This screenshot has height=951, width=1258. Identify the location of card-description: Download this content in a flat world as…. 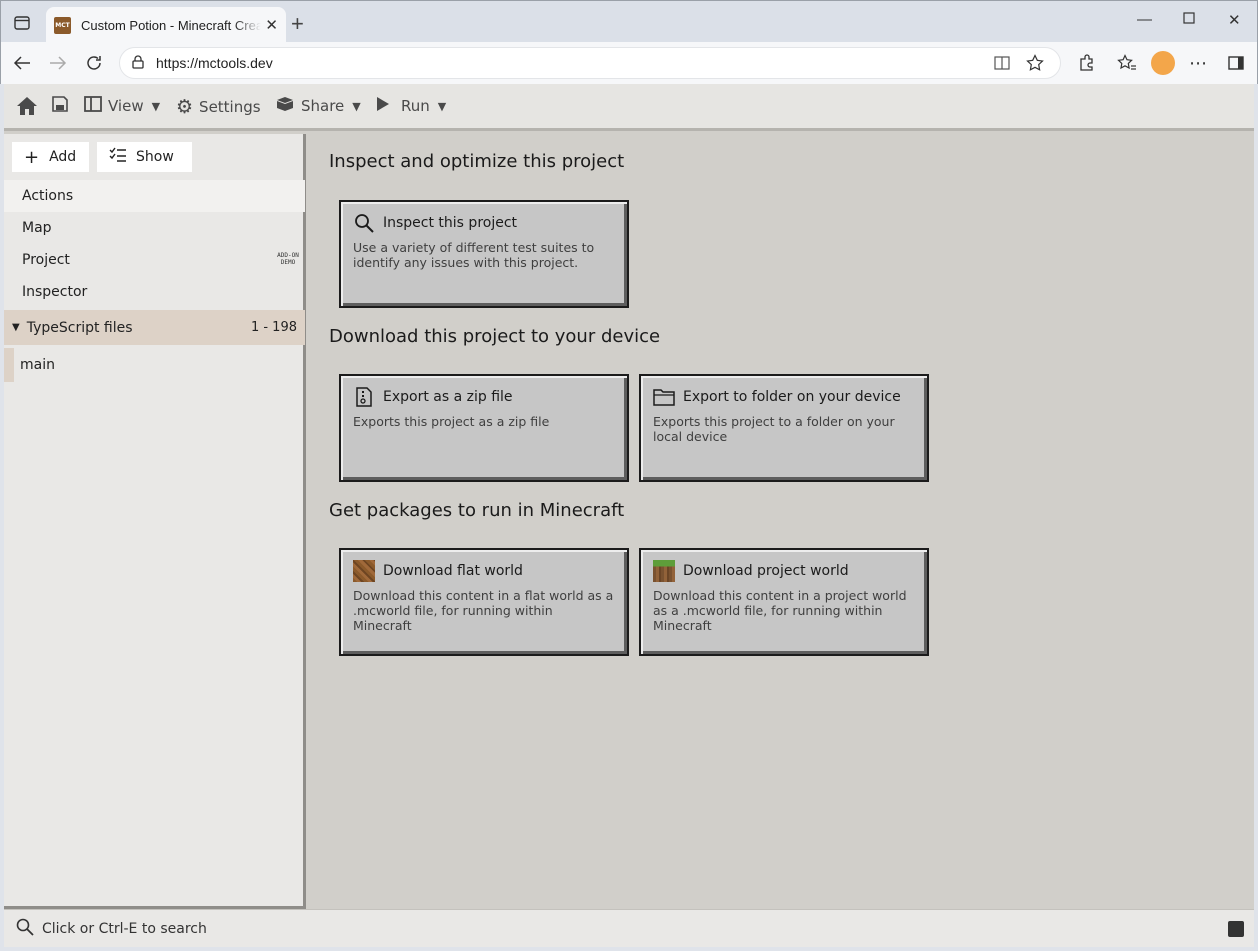
(483, 610).